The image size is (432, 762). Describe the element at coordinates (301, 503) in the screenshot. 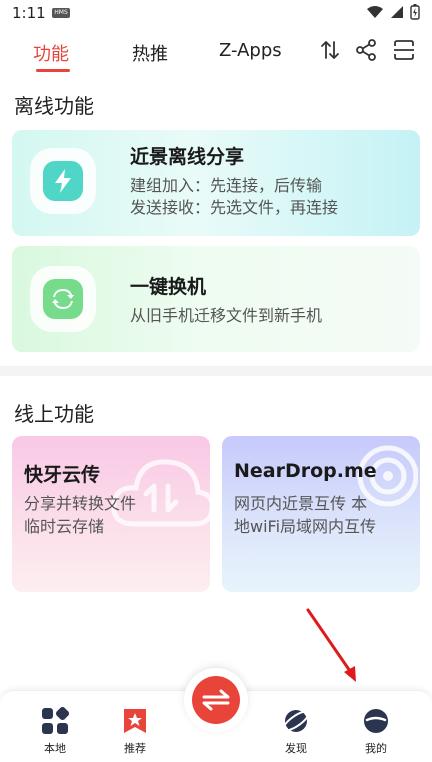

I see `neardrop-desc-line1: 网页内近景互传 本` at that location.